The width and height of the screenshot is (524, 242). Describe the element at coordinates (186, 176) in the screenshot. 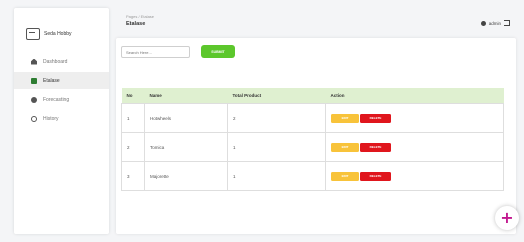

I see `cell-name: Majorette` at that location.